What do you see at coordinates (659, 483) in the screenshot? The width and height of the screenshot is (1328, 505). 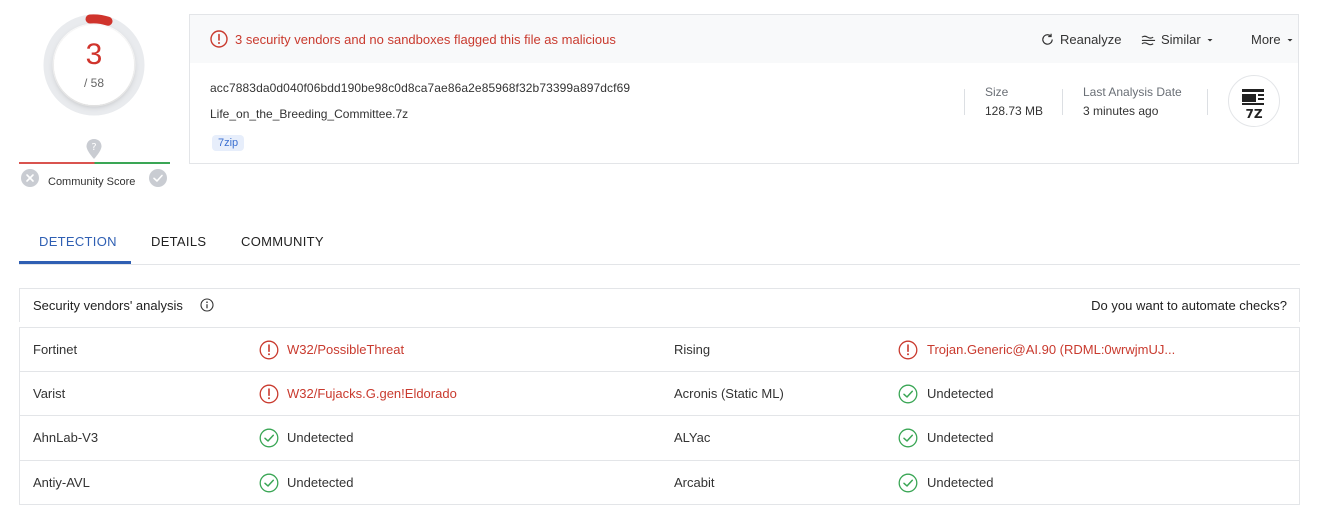 I see `table-row: Antiy-AVL Undetected Arcabit Undetected` at bounding box center [659, 483].